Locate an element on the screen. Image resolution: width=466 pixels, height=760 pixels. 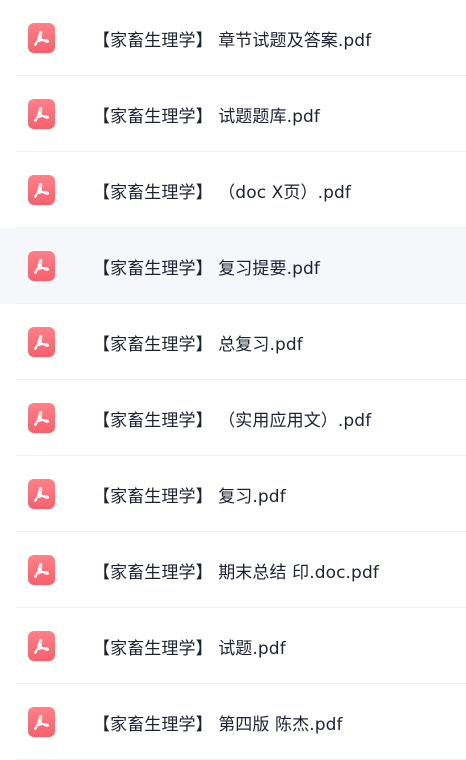
file-name: 【家畜生理学】 （实用应用文）.pdf is located at coordinates (232, 420).